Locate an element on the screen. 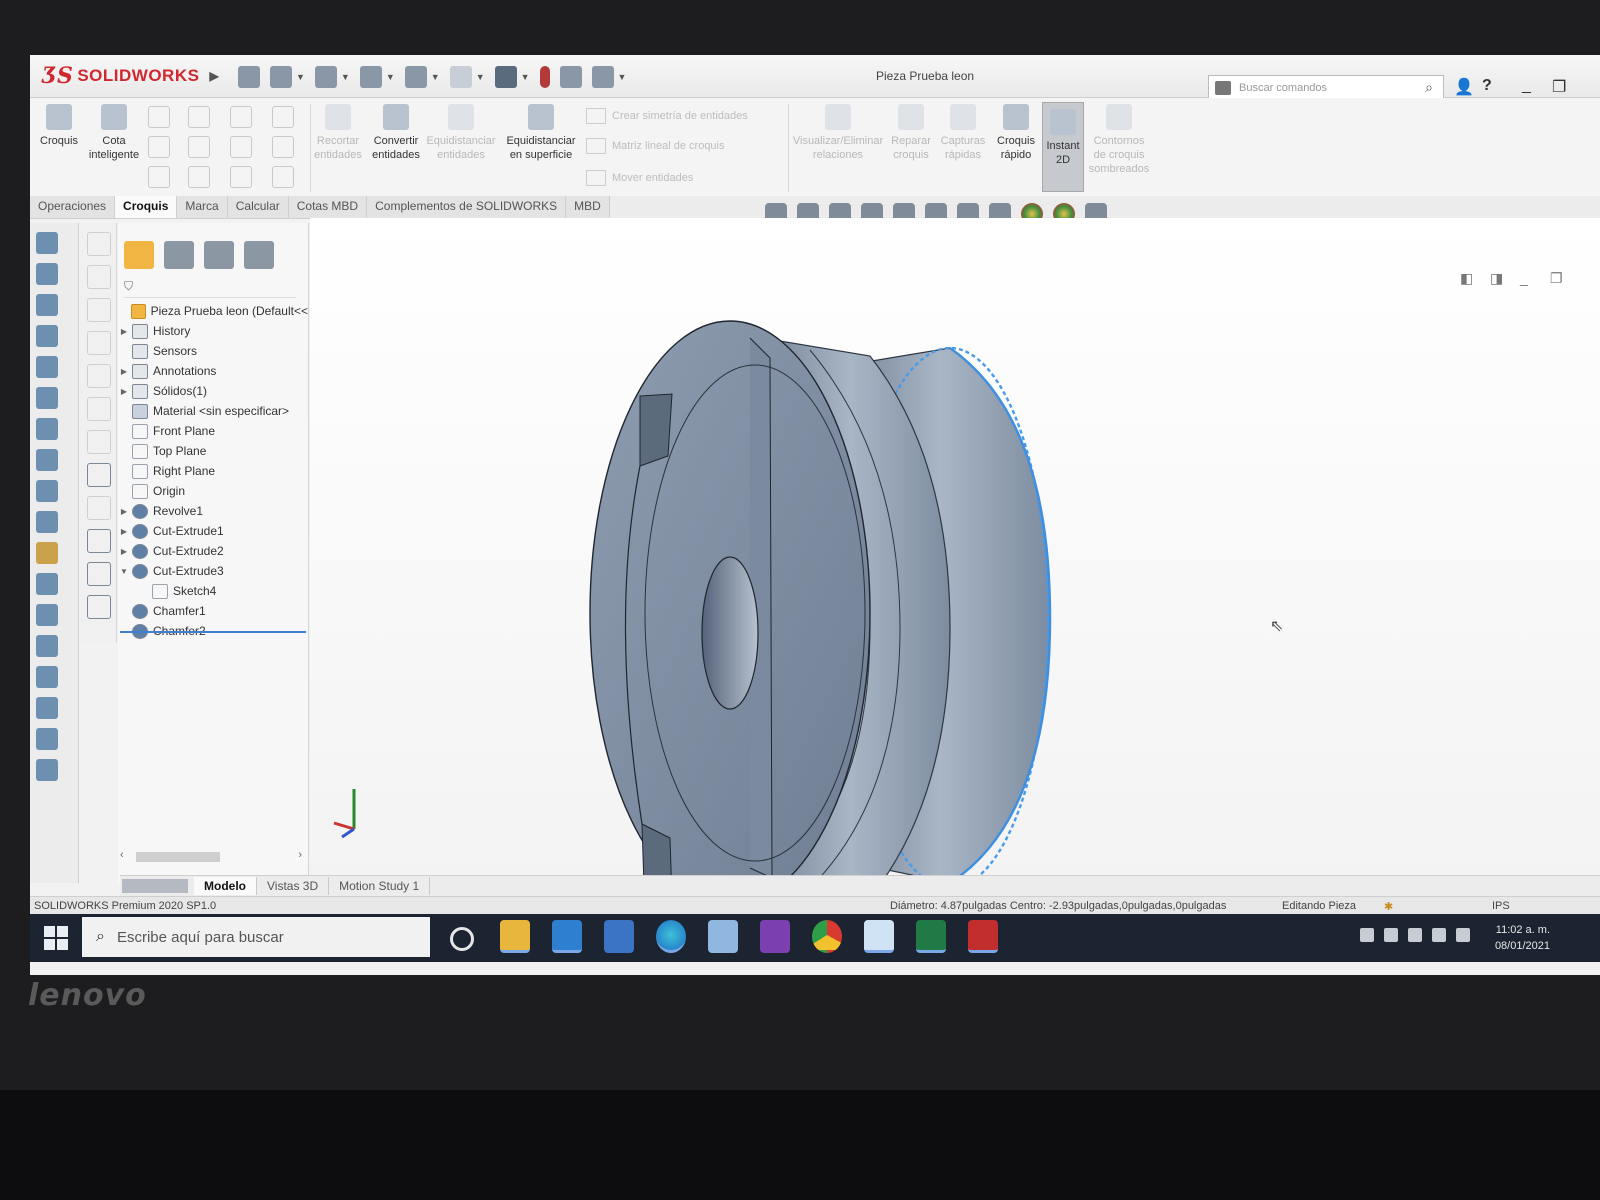 This screenshot has height=1200, width=1600. shaded-contours-button: Contornos de croquis sombreados is located at coordinates (1119, 140).